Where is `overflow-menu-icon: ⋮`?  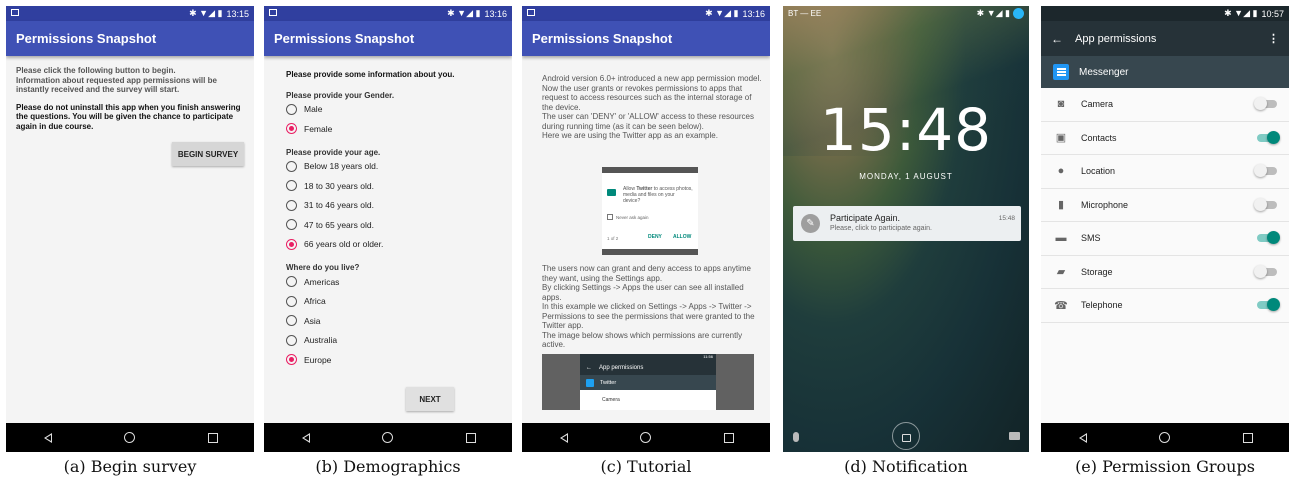 overflow-menu-icon: ⋮ is located at coordinates (1273, 38).